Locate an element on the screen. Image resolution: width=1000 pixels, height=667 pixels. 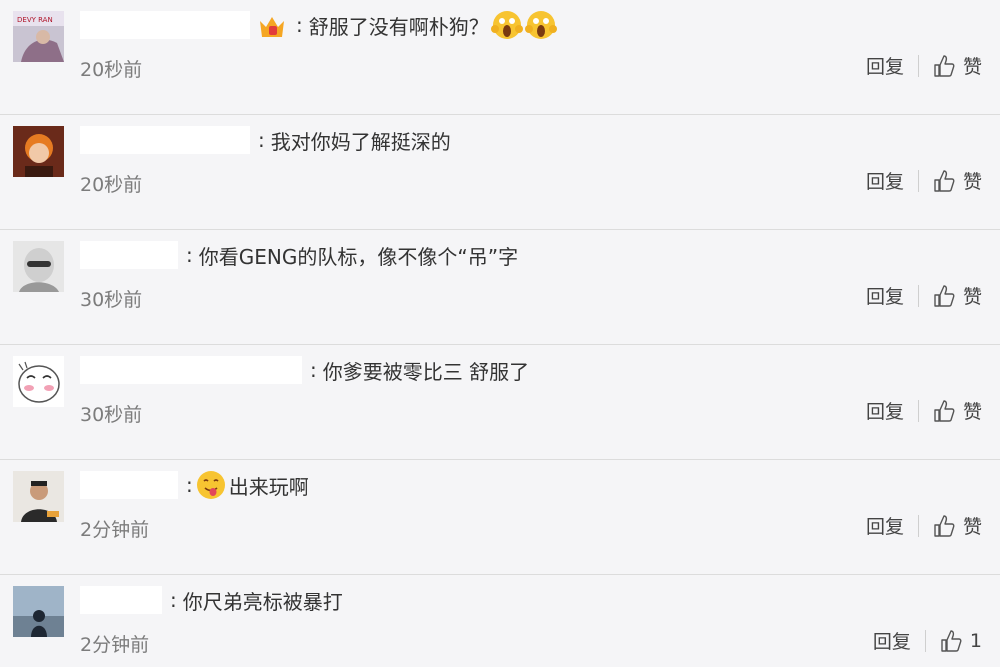
crown-badge-icon is located at coordinates (272, 25).